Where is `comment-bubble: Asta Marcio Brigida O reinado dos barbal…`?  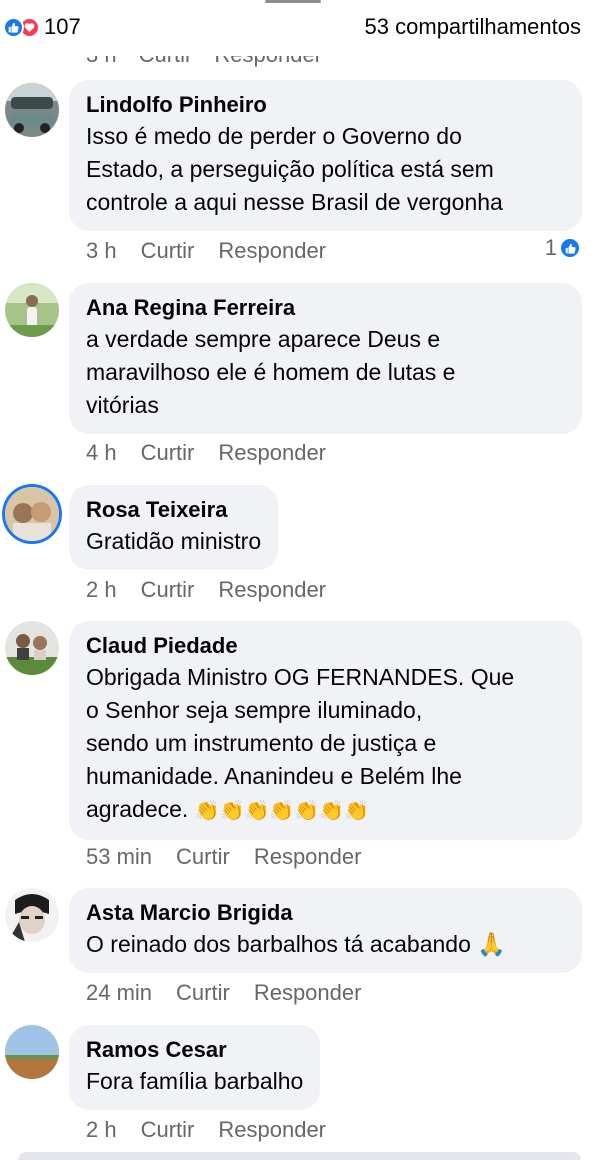 comment-bubble: Asta Marcio Brigida O reinado dos barbal… is located at coordinates (325, 930).